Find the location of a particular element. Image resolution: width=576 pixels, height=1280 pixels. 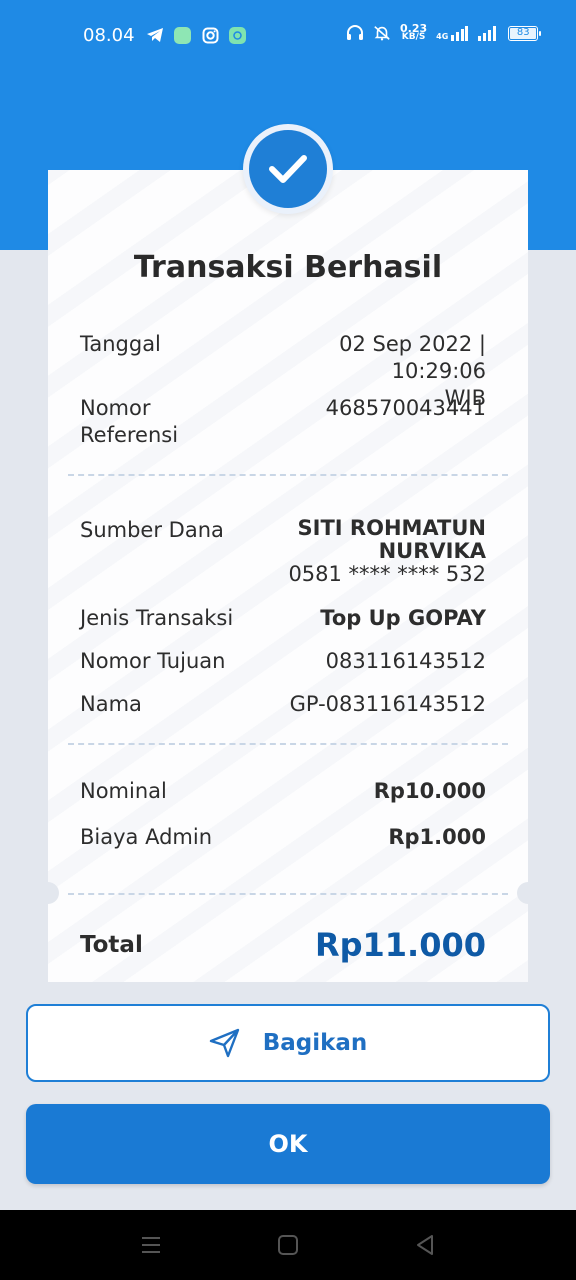

ok-button: OK is located at coordinates (288, 1144).